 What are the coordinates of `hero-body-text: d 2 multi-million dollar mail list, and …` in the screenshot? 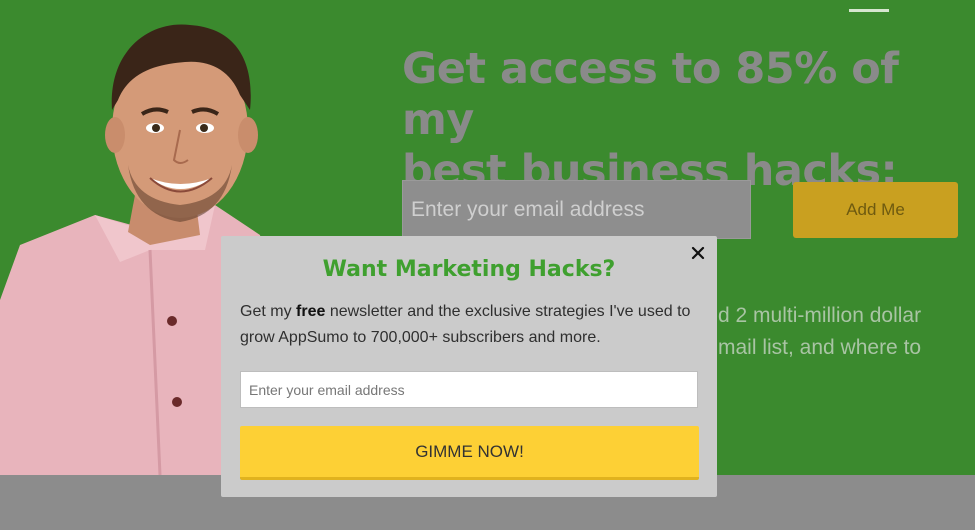 It's located at (846, 332).